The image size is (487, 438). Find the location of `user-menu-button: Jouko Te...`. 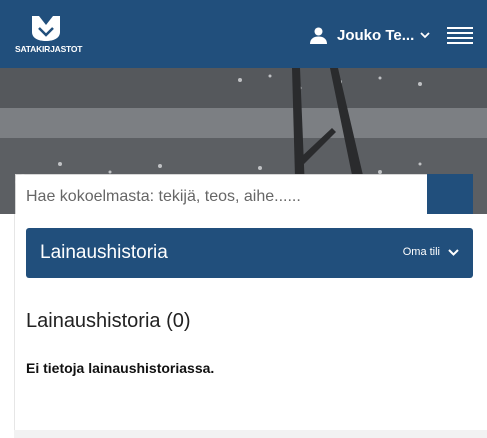

user-menu-button: Jouko Te... is located at coordinates (370, 35).